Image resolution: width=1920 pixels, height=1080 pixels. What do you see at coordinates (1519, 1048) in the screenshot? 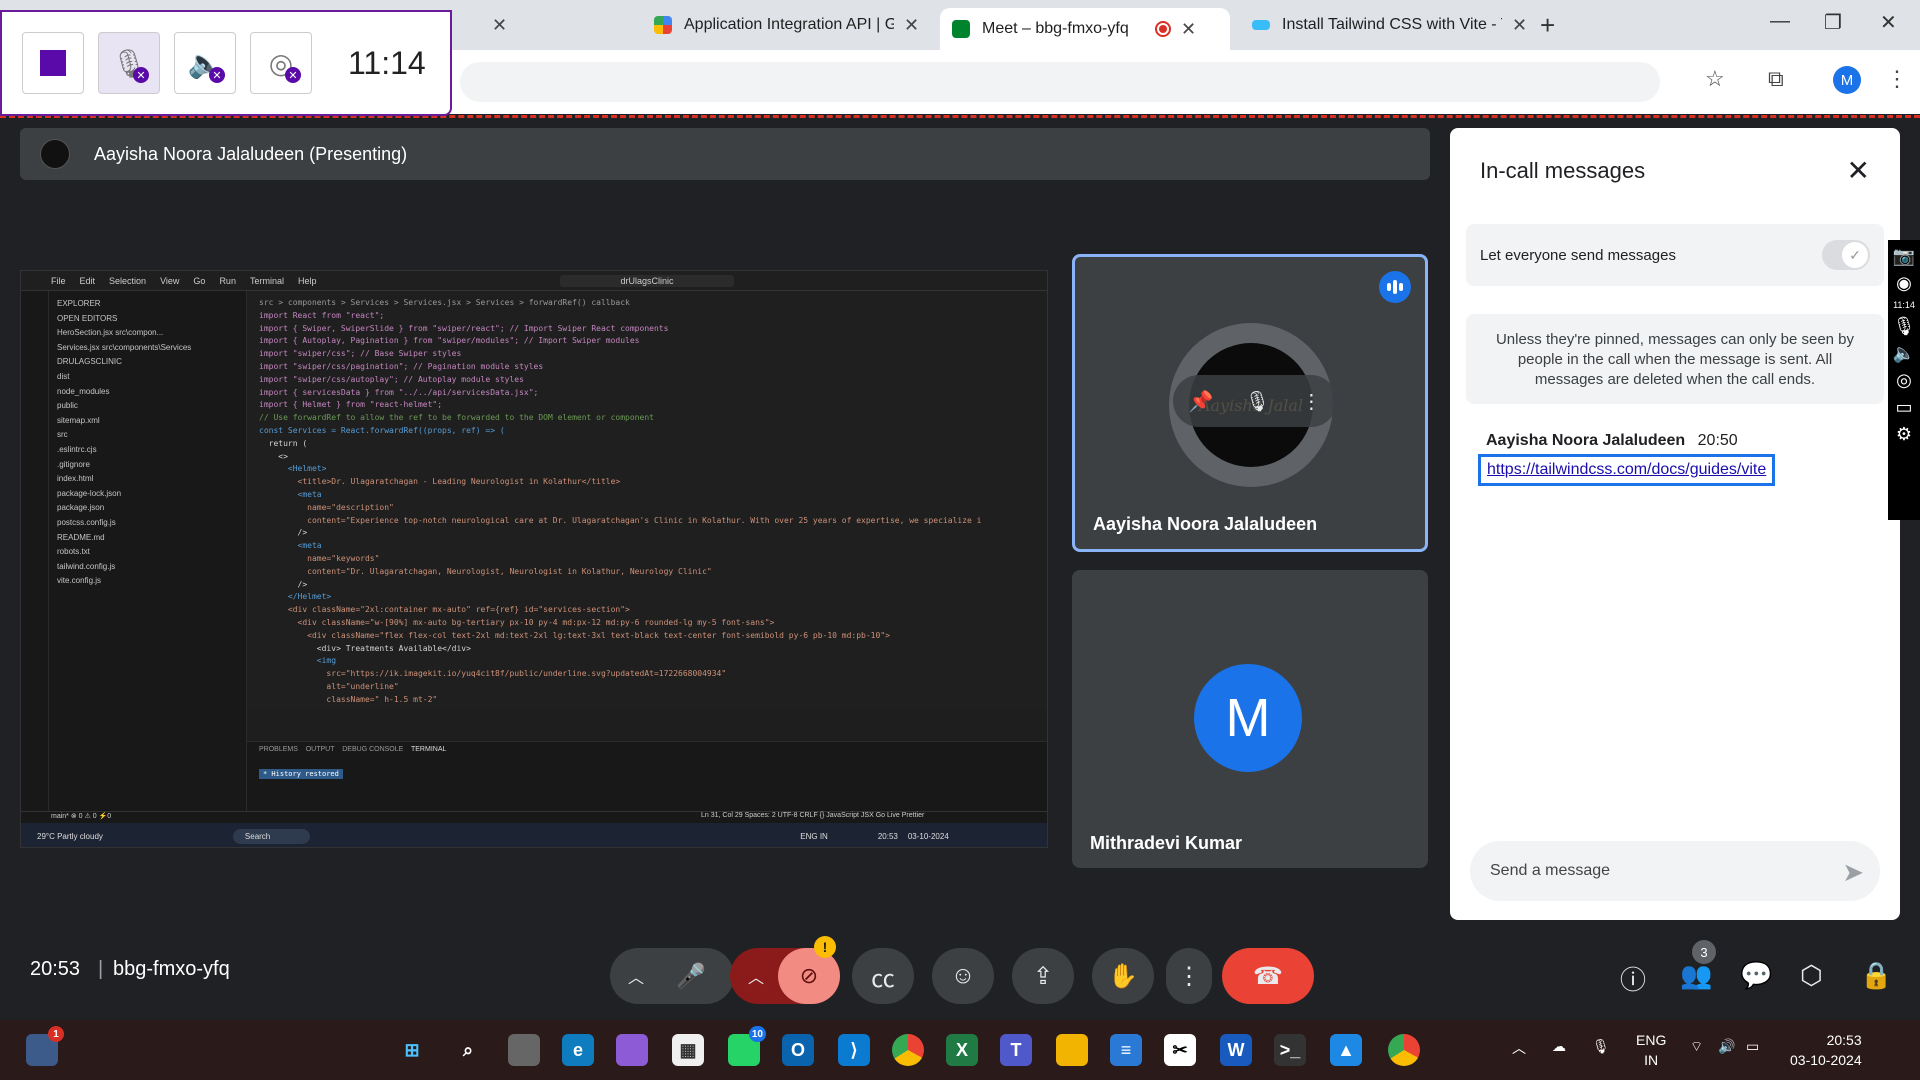
I see `tray-overflow-icon: ︿` at bounding box center [1519, 1048].